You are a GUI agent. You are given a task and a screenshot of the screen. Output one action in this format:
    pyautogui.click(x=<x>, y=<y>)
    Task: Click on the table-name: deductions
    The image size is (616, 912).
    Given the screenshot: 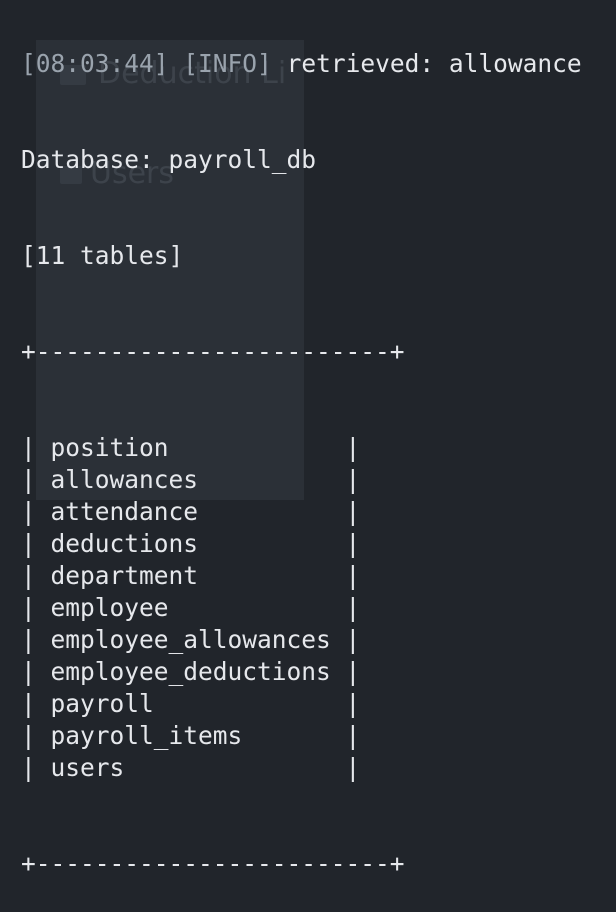 What is the action you would take?
    pyautogui.click(x=124, y=543)
    